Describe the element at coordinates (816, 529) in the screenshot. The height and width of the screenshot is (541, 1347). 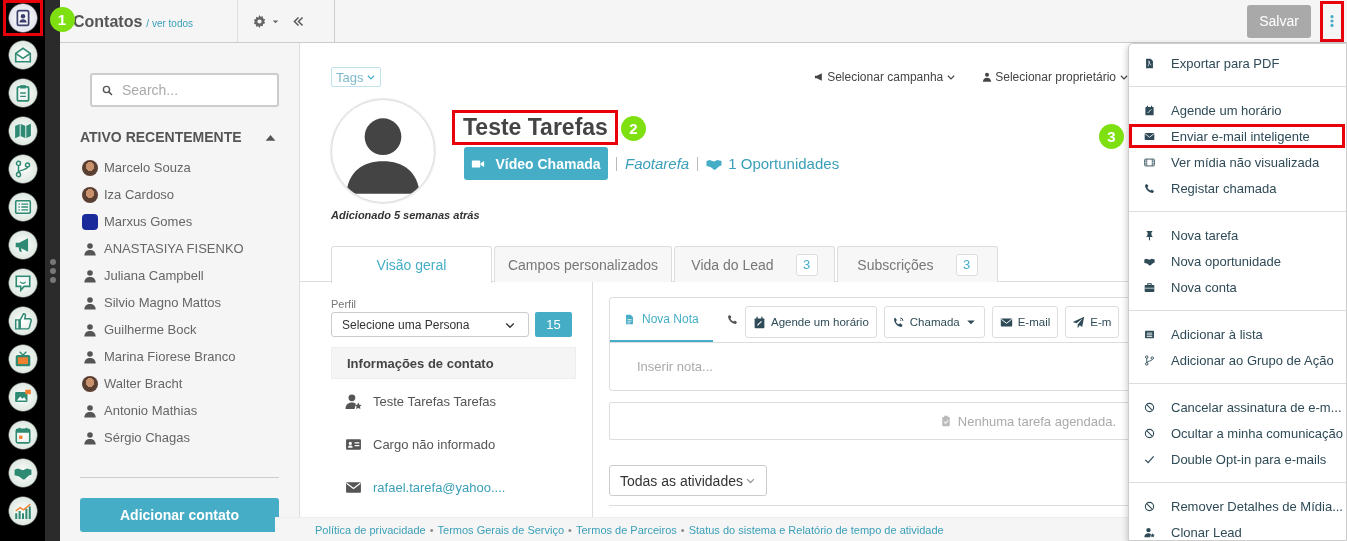
I see `footer-link: Status do sistema e Relatório de tempo de atividade` at that location.